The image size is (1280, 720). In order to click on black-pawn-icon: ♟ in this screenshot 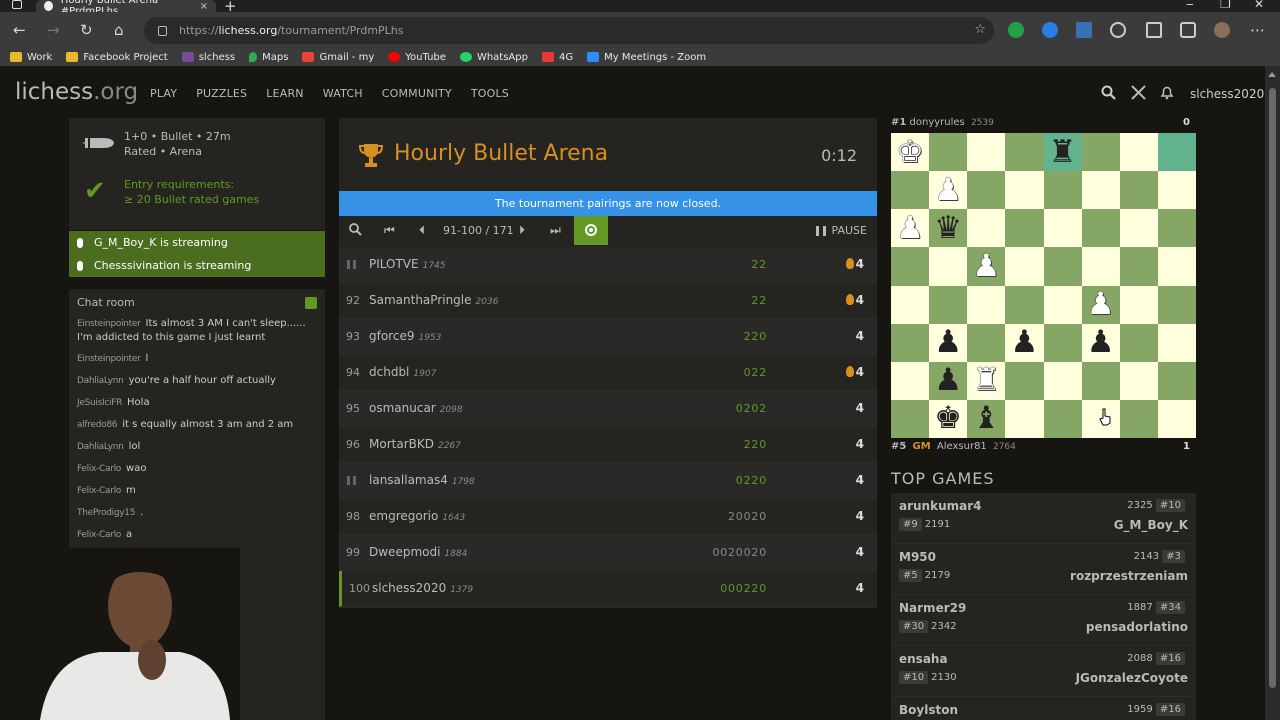, I will do `click(1100, 342)`.